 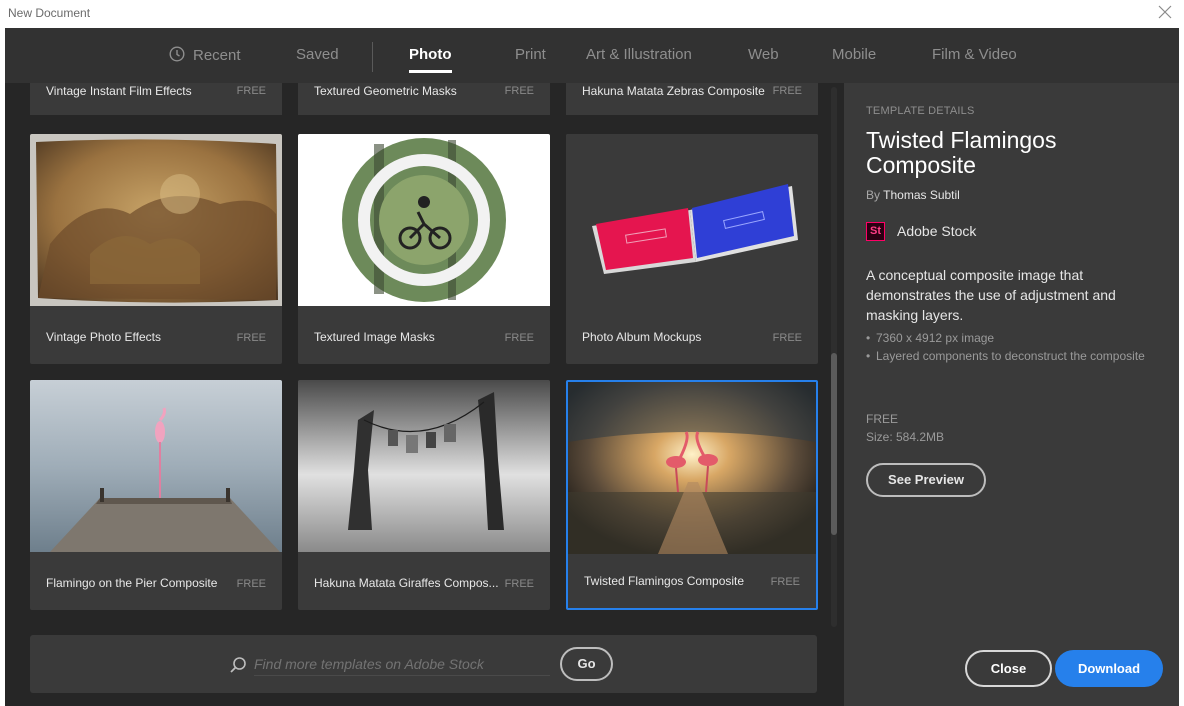 What do you see at coordinates (875, 231) in the screenshot?
I see `adobe-stock-icon: St` at bounding box center [875, 231].